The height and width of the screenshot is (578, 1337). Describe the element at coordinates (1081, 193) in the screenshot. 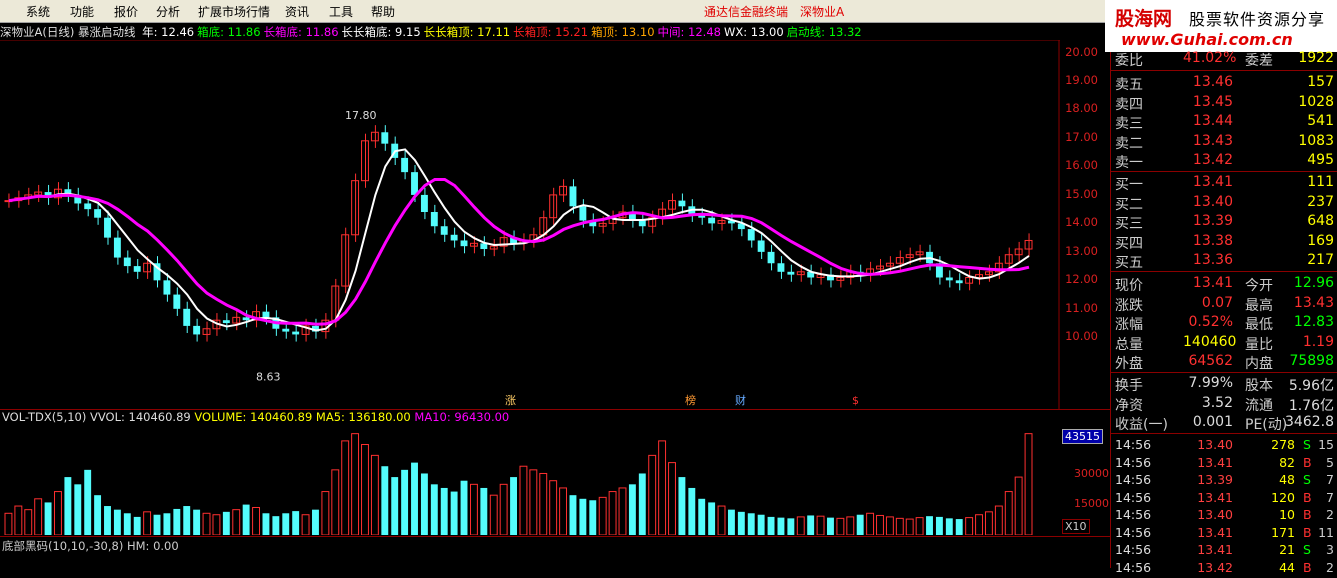

I see `price-tick: 15.00` at that location.